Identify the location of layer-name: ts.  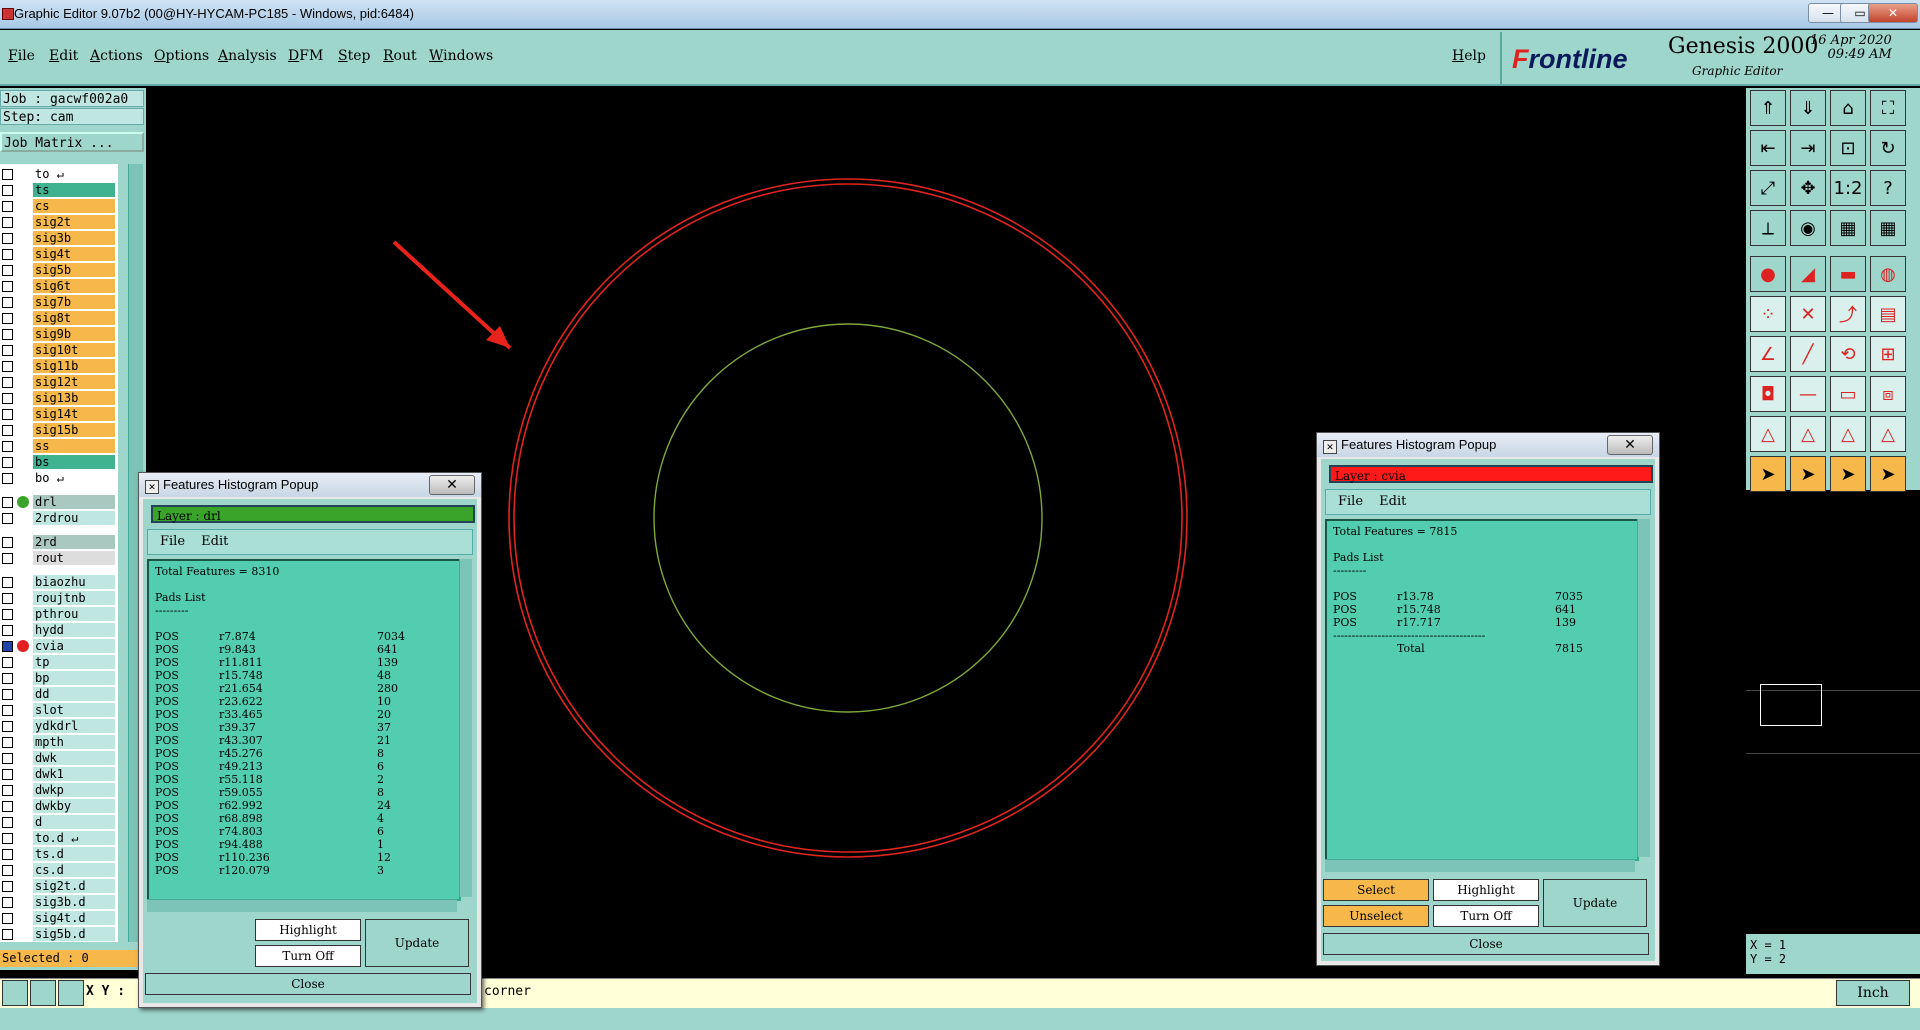
(74, 190).